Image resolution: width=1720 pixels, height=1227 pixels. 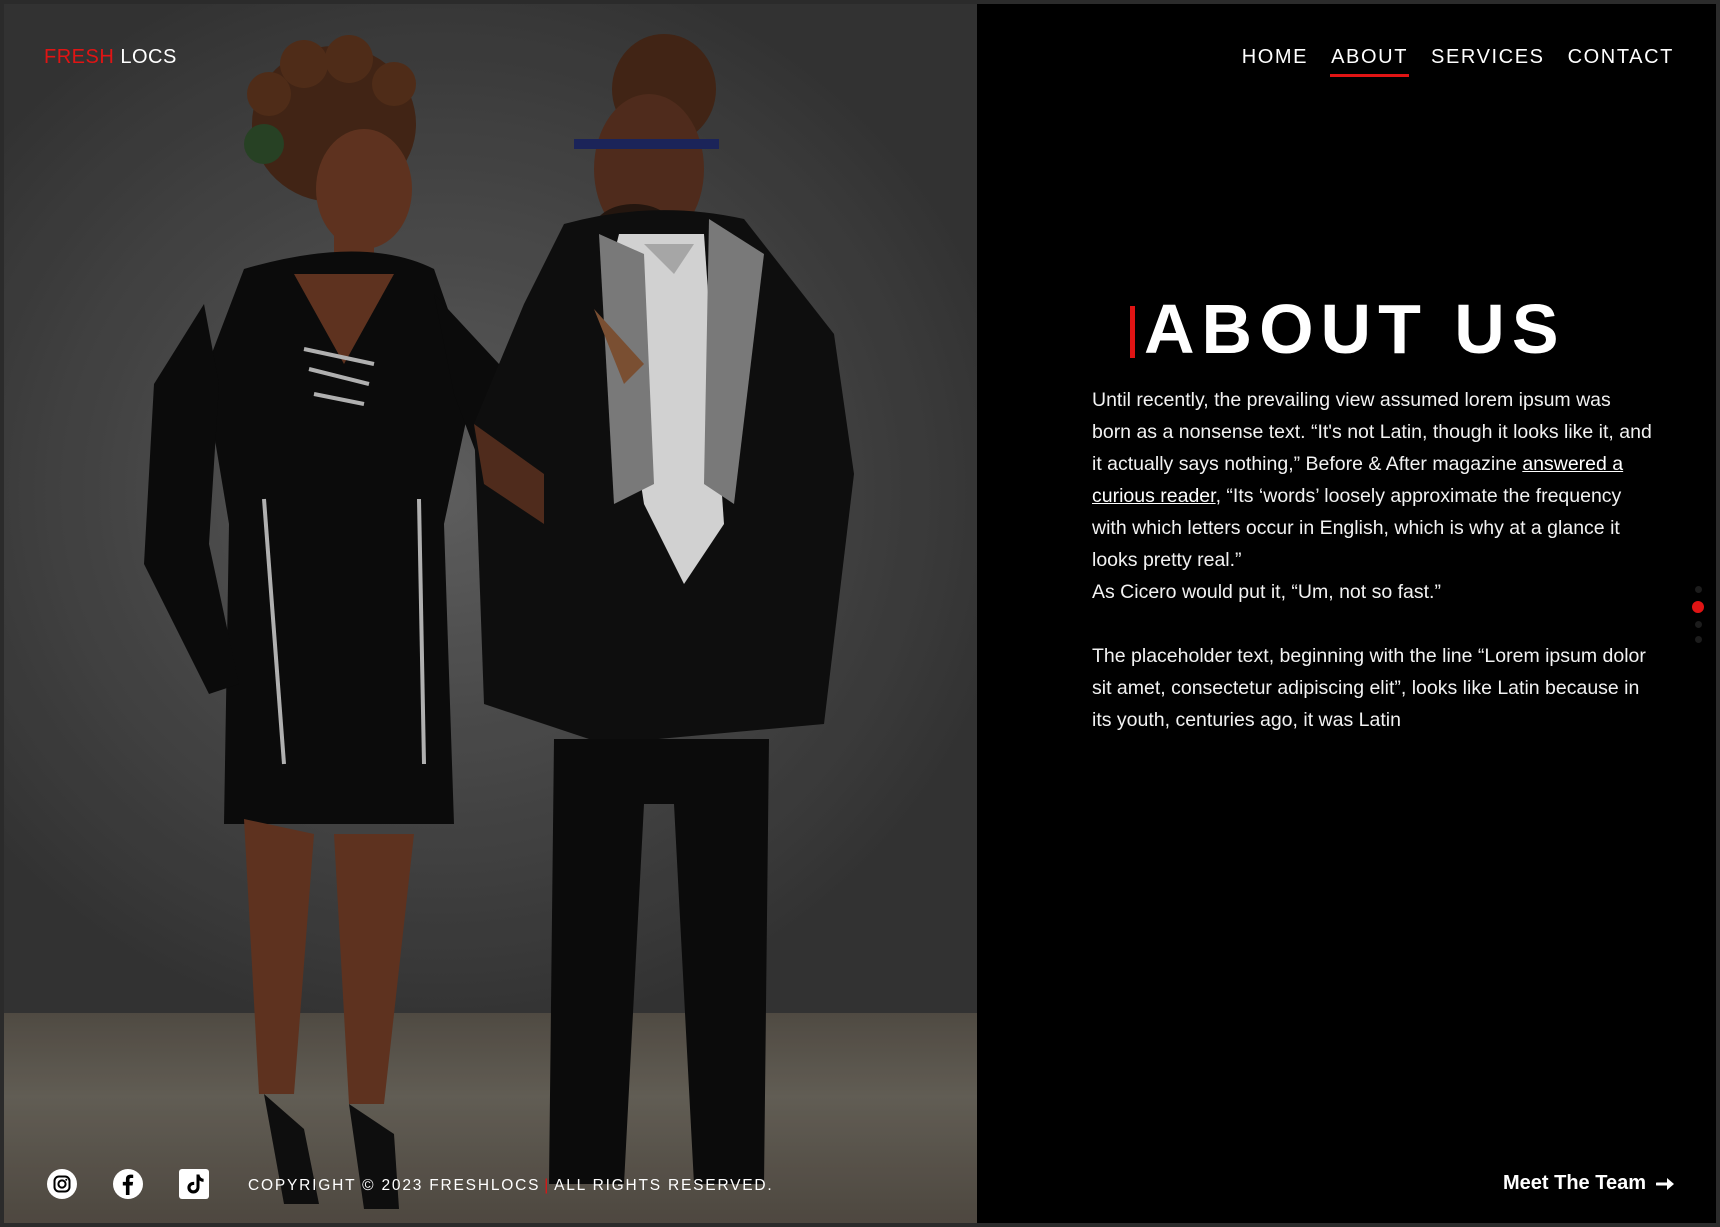 I want to click on section-pagination, so click(x=1698, y=614).